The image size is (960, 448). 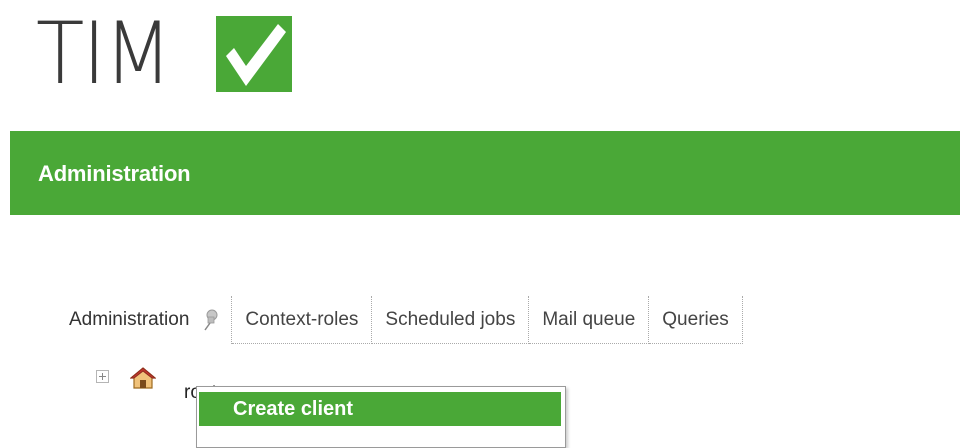 What do you see at coordinates (129, 319) in the screenshot?
I see `tab-label: Administration` at bounding box center [129, 319].